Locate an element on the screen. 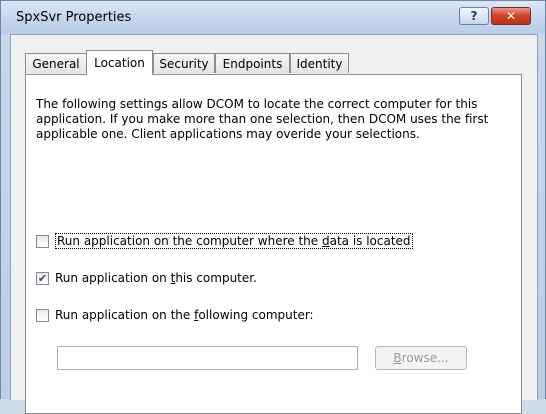 This screenshot has width=546, height=414. mnemonic-d: d is located at coordinates (325, 241).